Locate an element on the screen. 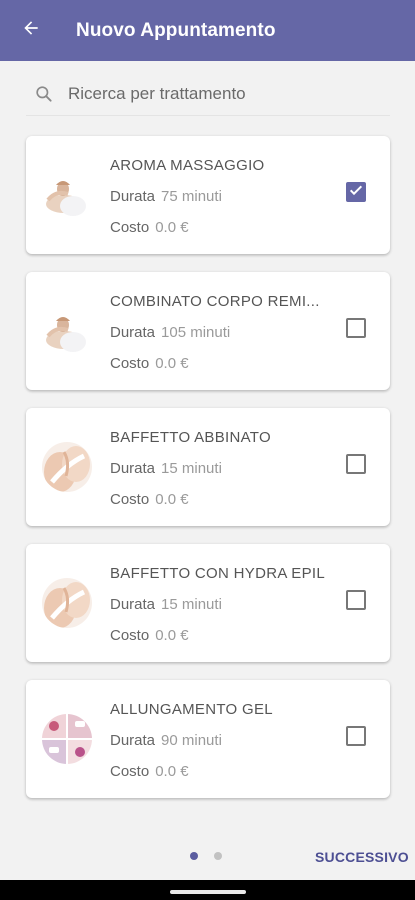 Image resolution: width=415 pixels, height=900 pixels. duration-value: 90 minuti is located at coordinates (191, 740).